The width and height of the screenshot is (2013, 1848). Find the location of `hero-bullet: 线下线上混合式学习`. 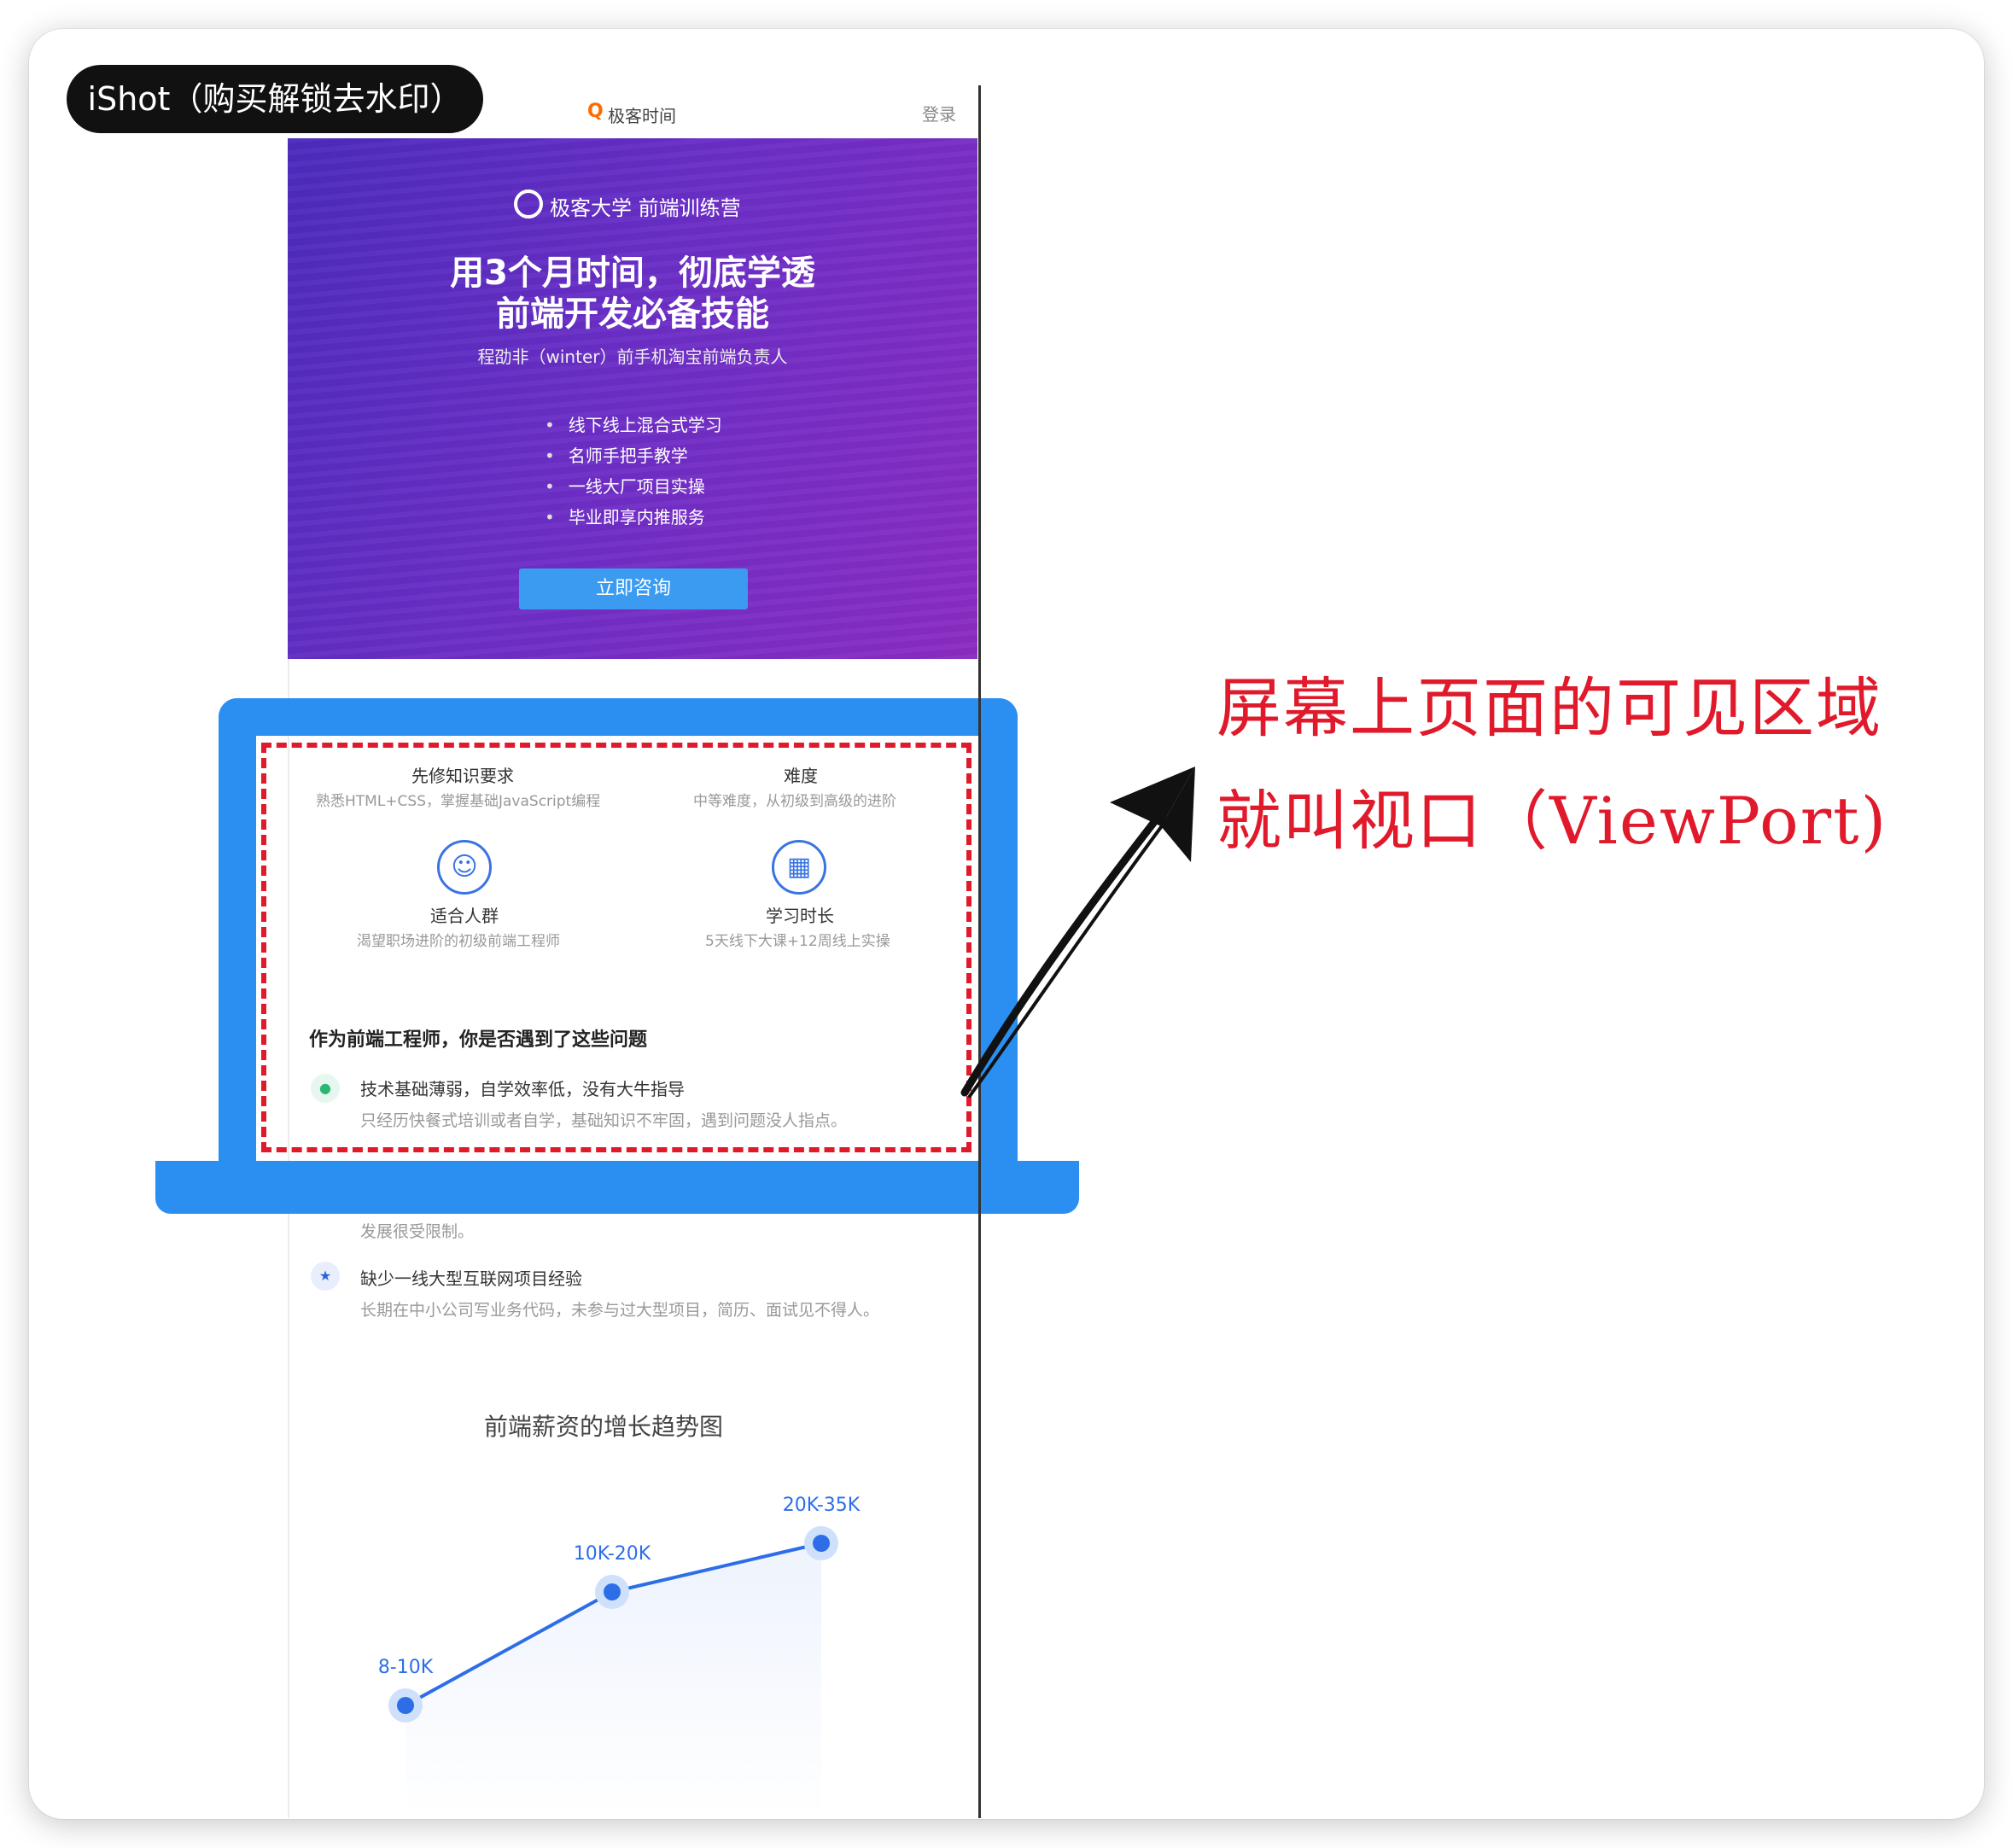

hero-bullet: 线下线上混合式学习 is located at coordinates (633, 425).